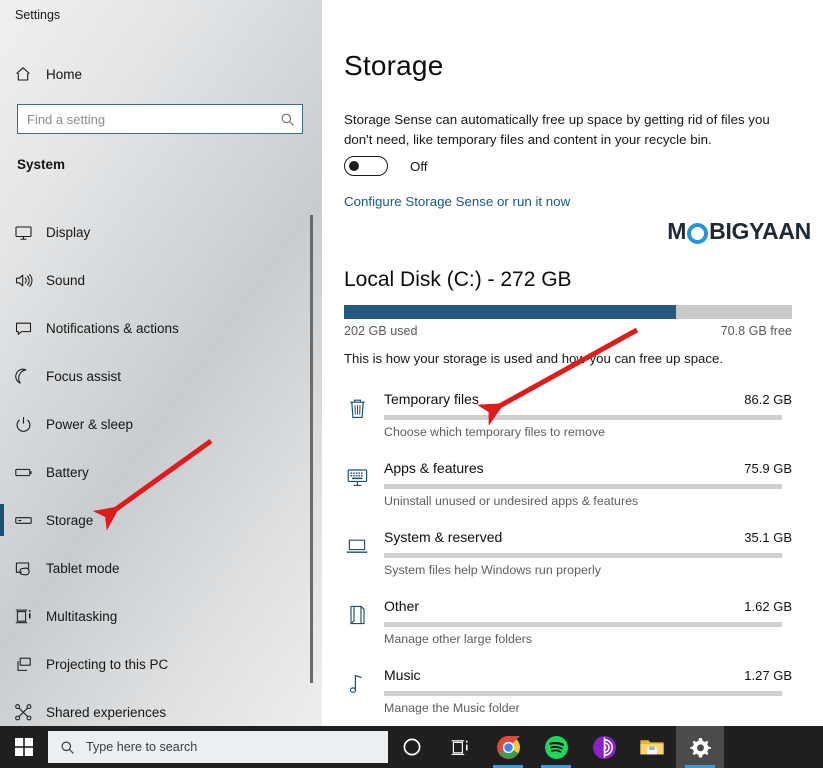 This screenshot has width=823, height=768. Describe the element at coordinates (458, 639) in the screenshot. I see `storage-category-subtitle: Manage other large folders` at that location.